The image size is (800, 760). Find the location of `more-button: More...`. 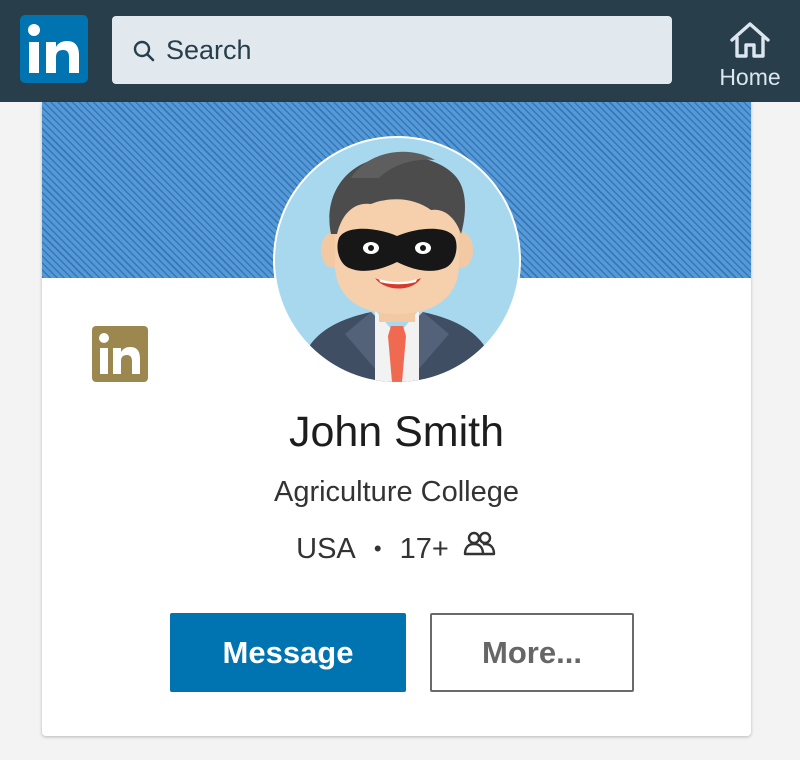

more-button: More... is located at coordinates (532, 652).